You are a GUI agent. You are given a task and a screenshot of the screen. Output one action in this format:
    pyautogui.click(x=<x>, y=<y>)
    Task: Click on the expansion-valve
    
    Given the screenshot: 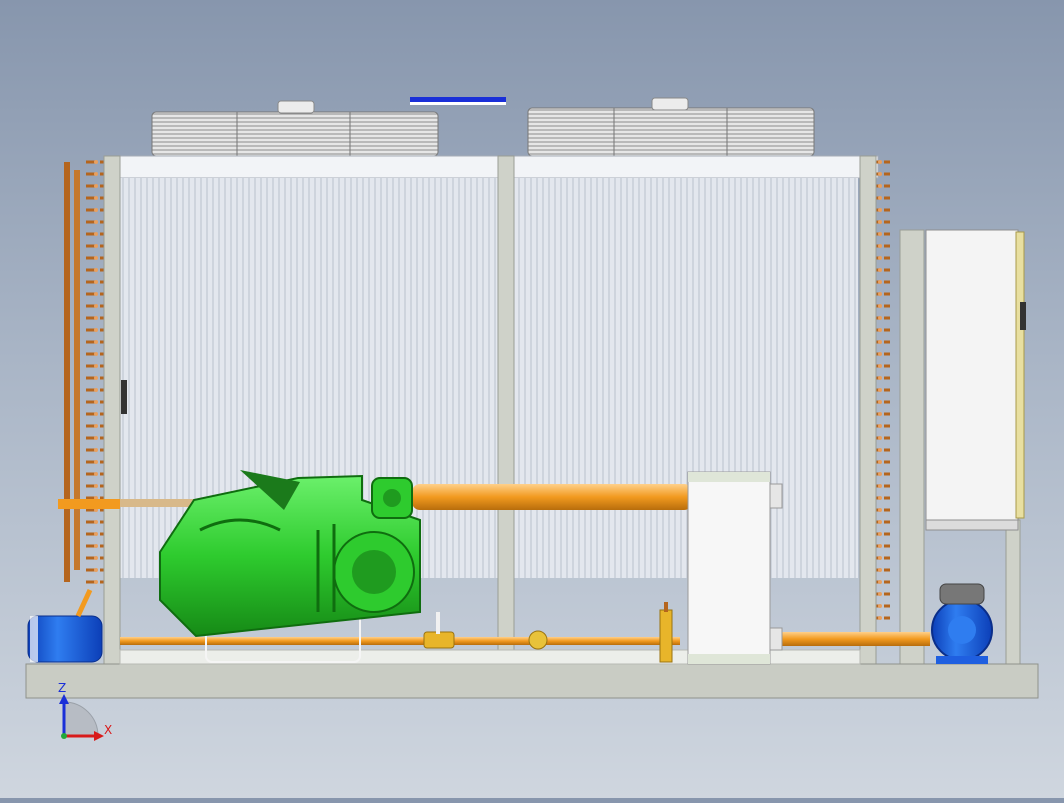 What is the action you would take?
    pyautogui.click(x=666, y=632)
    